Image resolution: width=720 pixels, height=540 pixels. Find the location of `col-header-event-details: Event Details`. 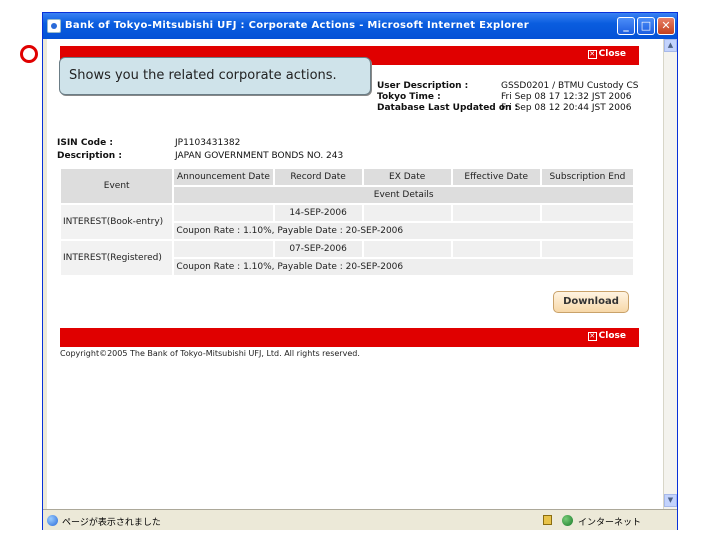

col-header-event-details: Event Details is located at coordinates (403, 195).